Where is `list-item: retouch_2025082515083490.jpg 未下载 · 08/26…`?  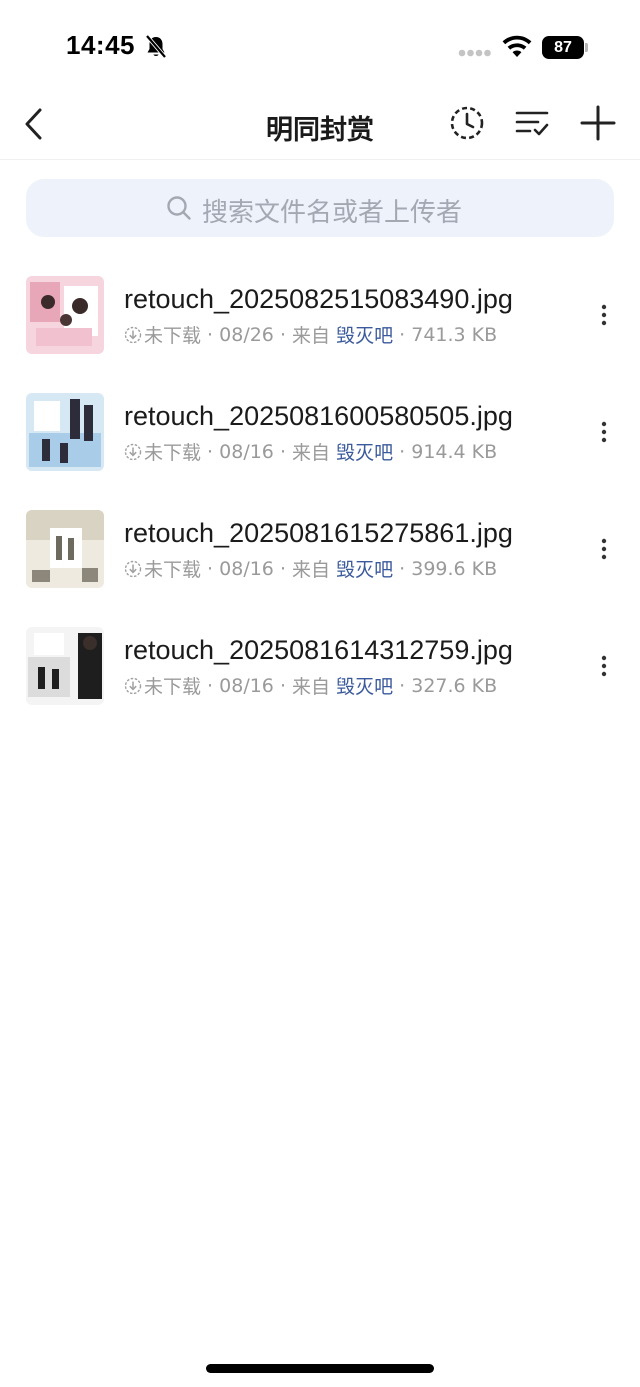 list-item: retouch_2025082515083490.jpg 未下载 · 08/26… is located at coordinates (320, 314).